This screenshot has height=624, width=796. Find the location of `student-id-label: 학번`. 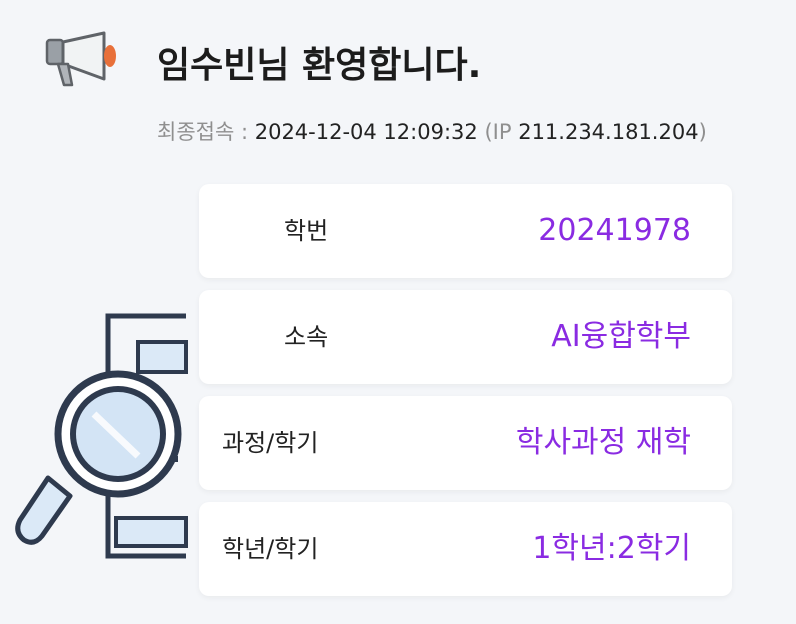

student-id-label: 학번 is located at coordinates (306, 231).